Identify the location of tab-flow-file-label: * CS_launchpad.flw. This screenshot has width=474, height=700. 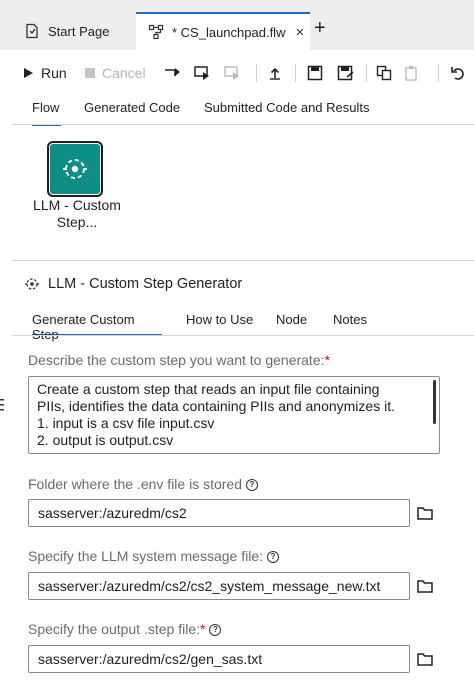
(229, 32).